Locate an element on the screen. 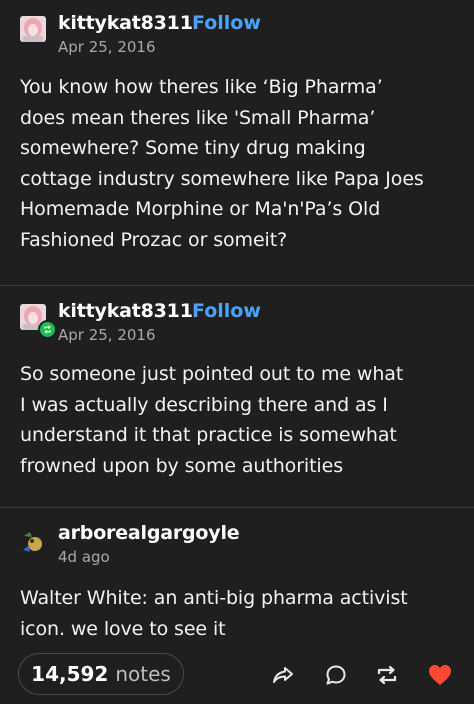 This screenshot has width=474, height=704. post-date: 4d ago is located at coordinates (84, 557).